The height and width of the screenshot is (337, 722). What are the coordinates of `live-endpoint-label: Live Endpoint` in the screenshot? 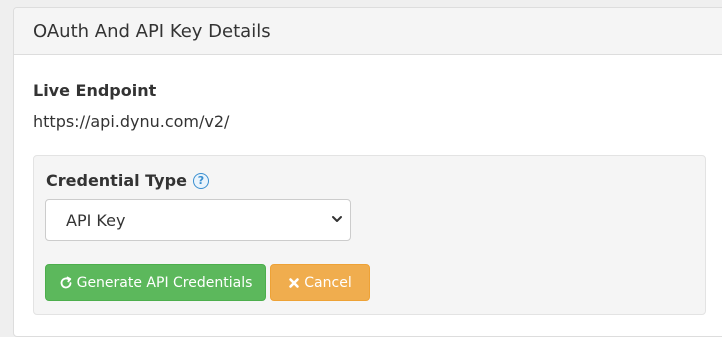 It's located at (95, 90).